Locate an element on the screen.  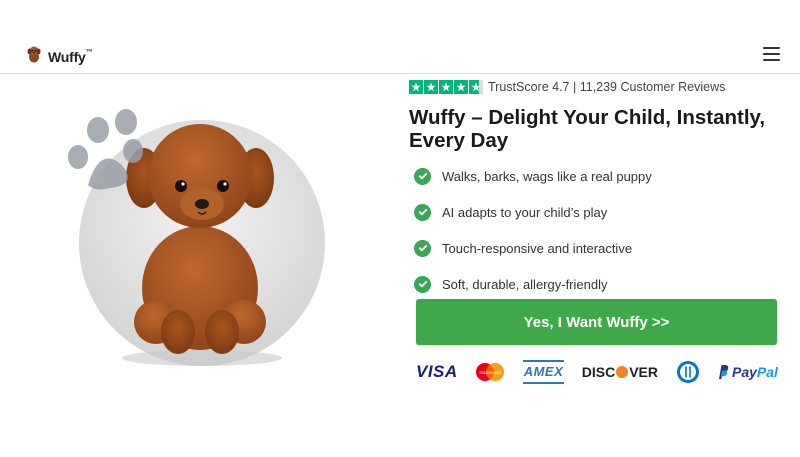
mastercard-logo: mastercard is located at coordinates (490, 372).